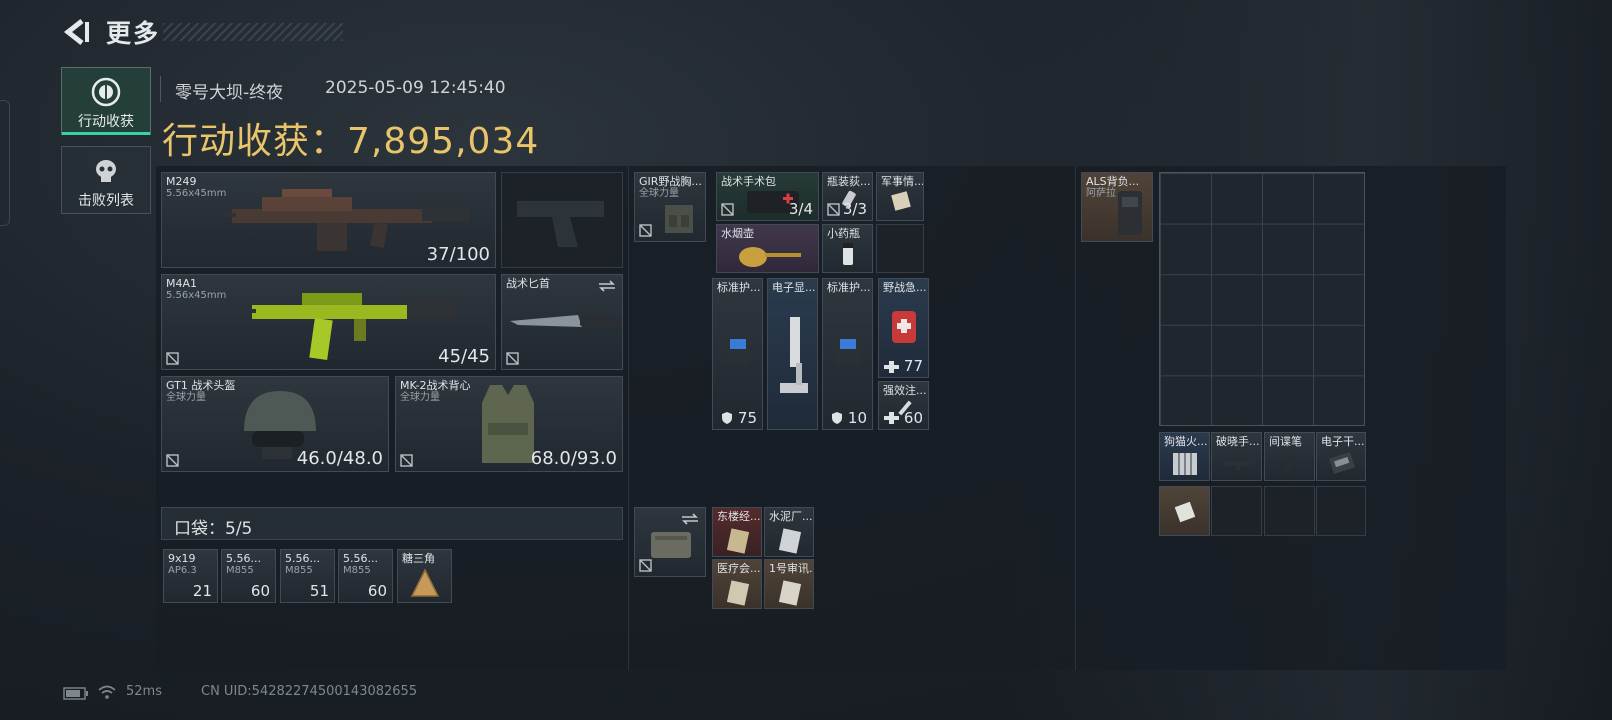 Image resolution: width=1612 pixels, height=720 pixels. Describe the element at coordinates (1117, 207) in the screenshot. I see `backpack-slot: ALS背负... 阿萨拉` at that location.